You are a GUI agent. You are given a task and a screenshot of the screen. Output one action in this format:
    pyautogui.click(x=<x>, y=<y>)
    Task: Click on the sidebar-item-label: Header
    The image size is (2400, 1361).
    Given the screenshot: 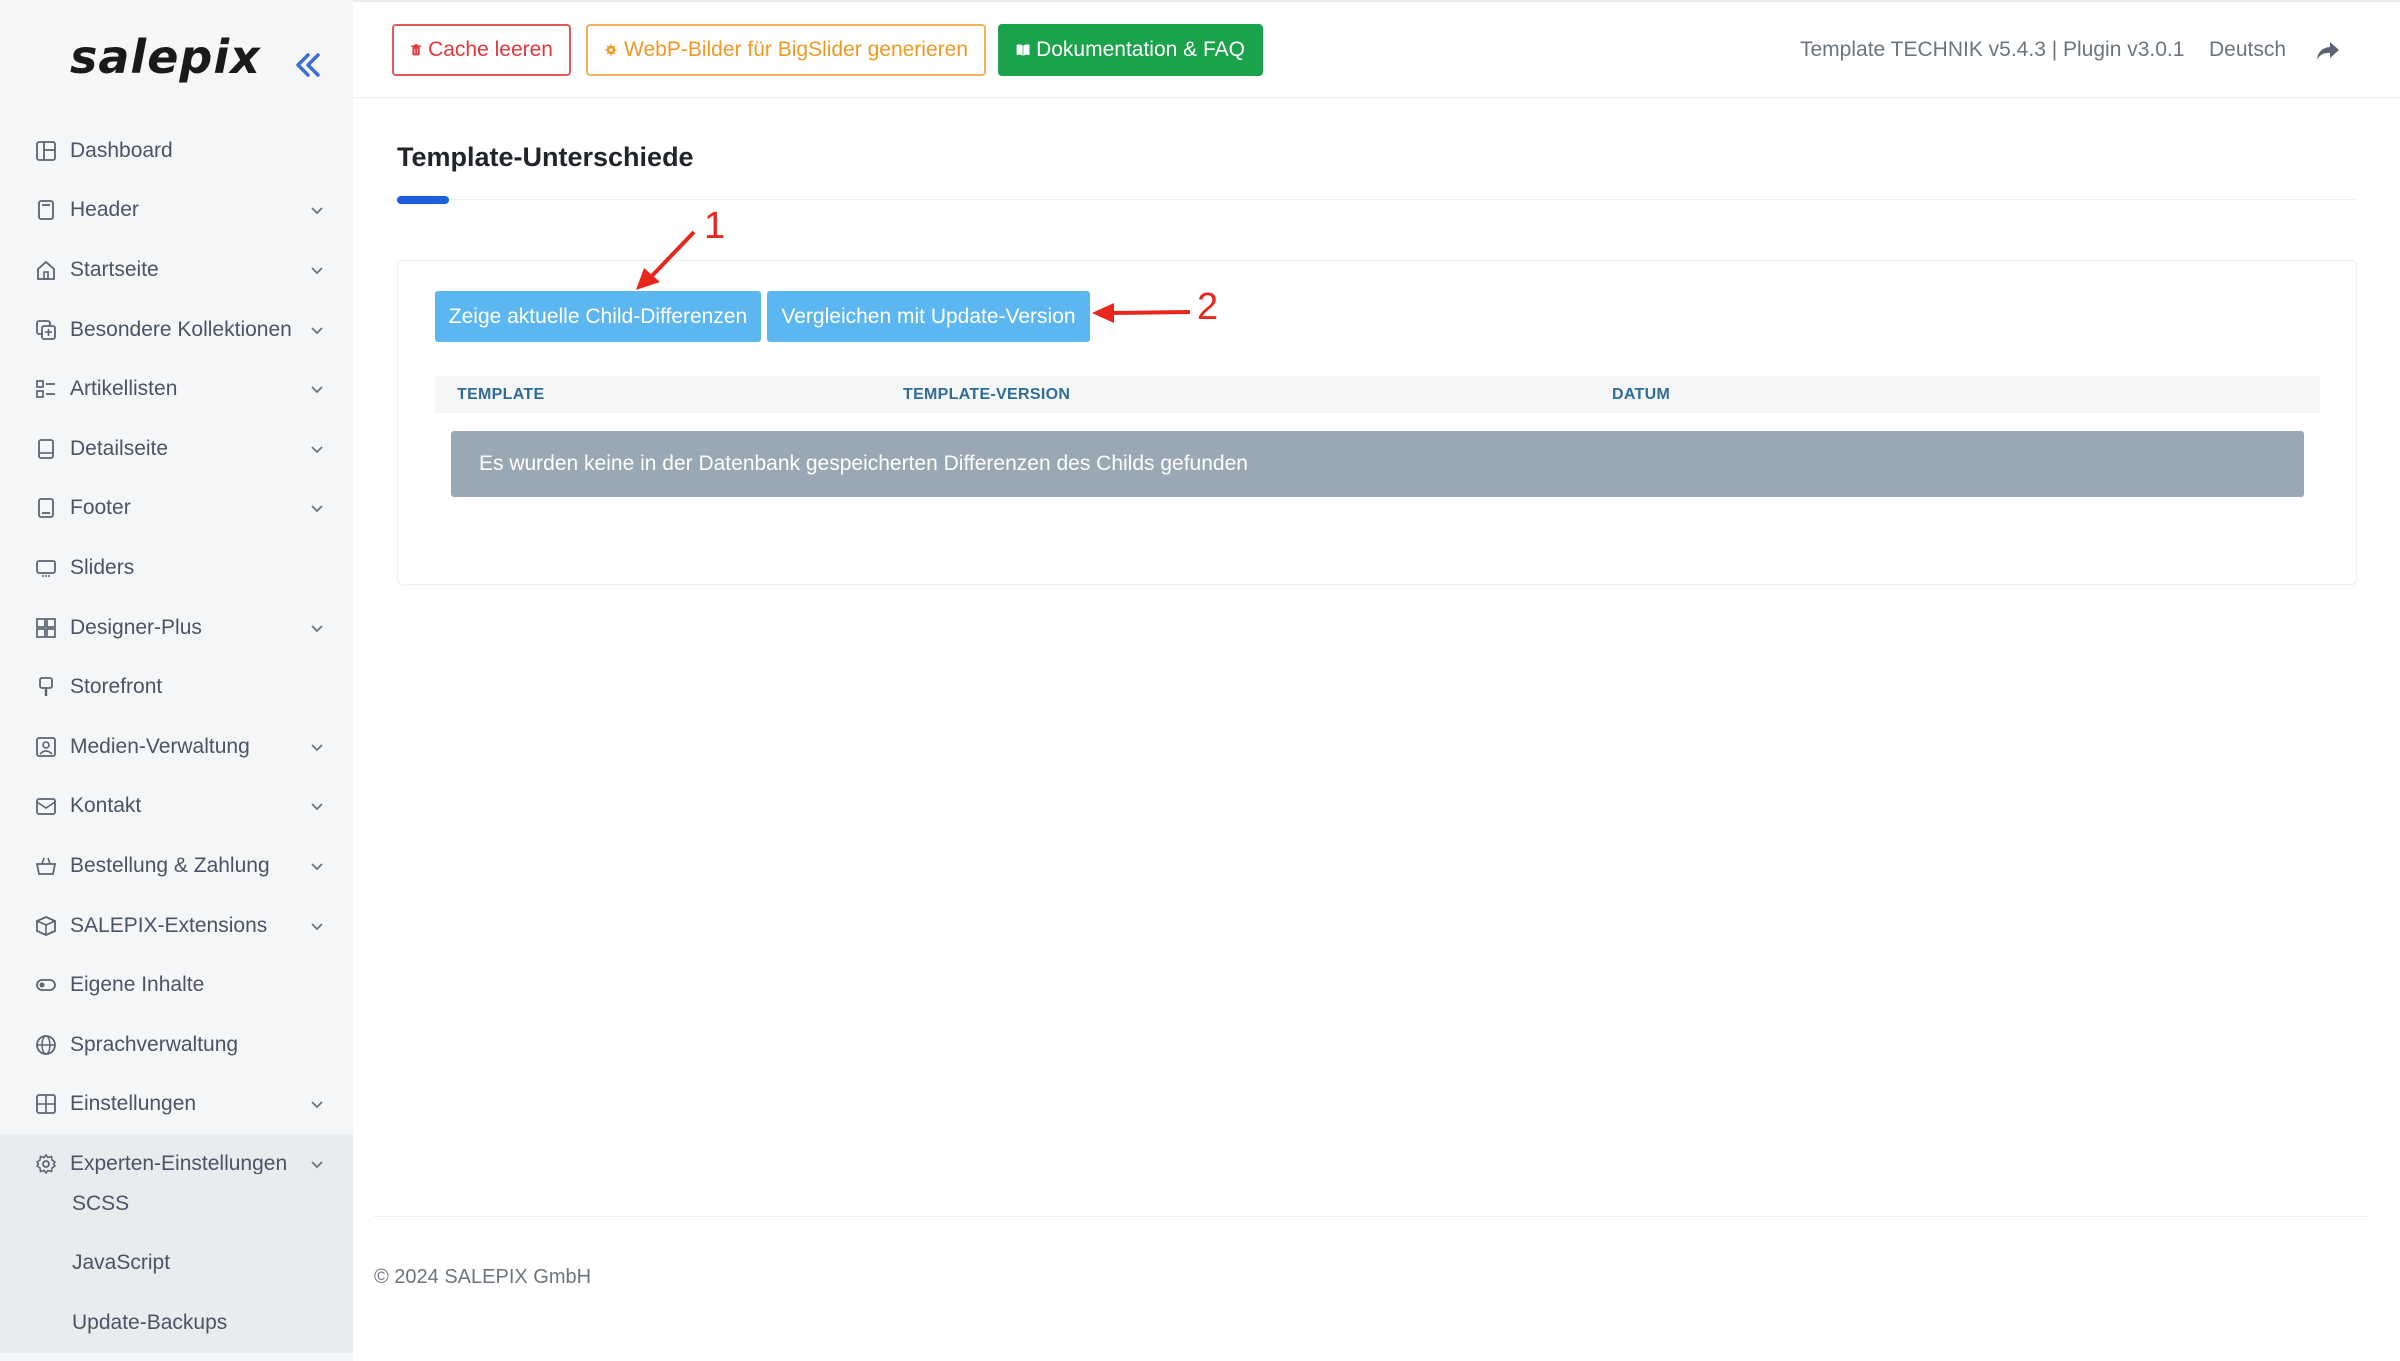 What is the action you would take?
    pyautogui.click(x=104, y=210)
    